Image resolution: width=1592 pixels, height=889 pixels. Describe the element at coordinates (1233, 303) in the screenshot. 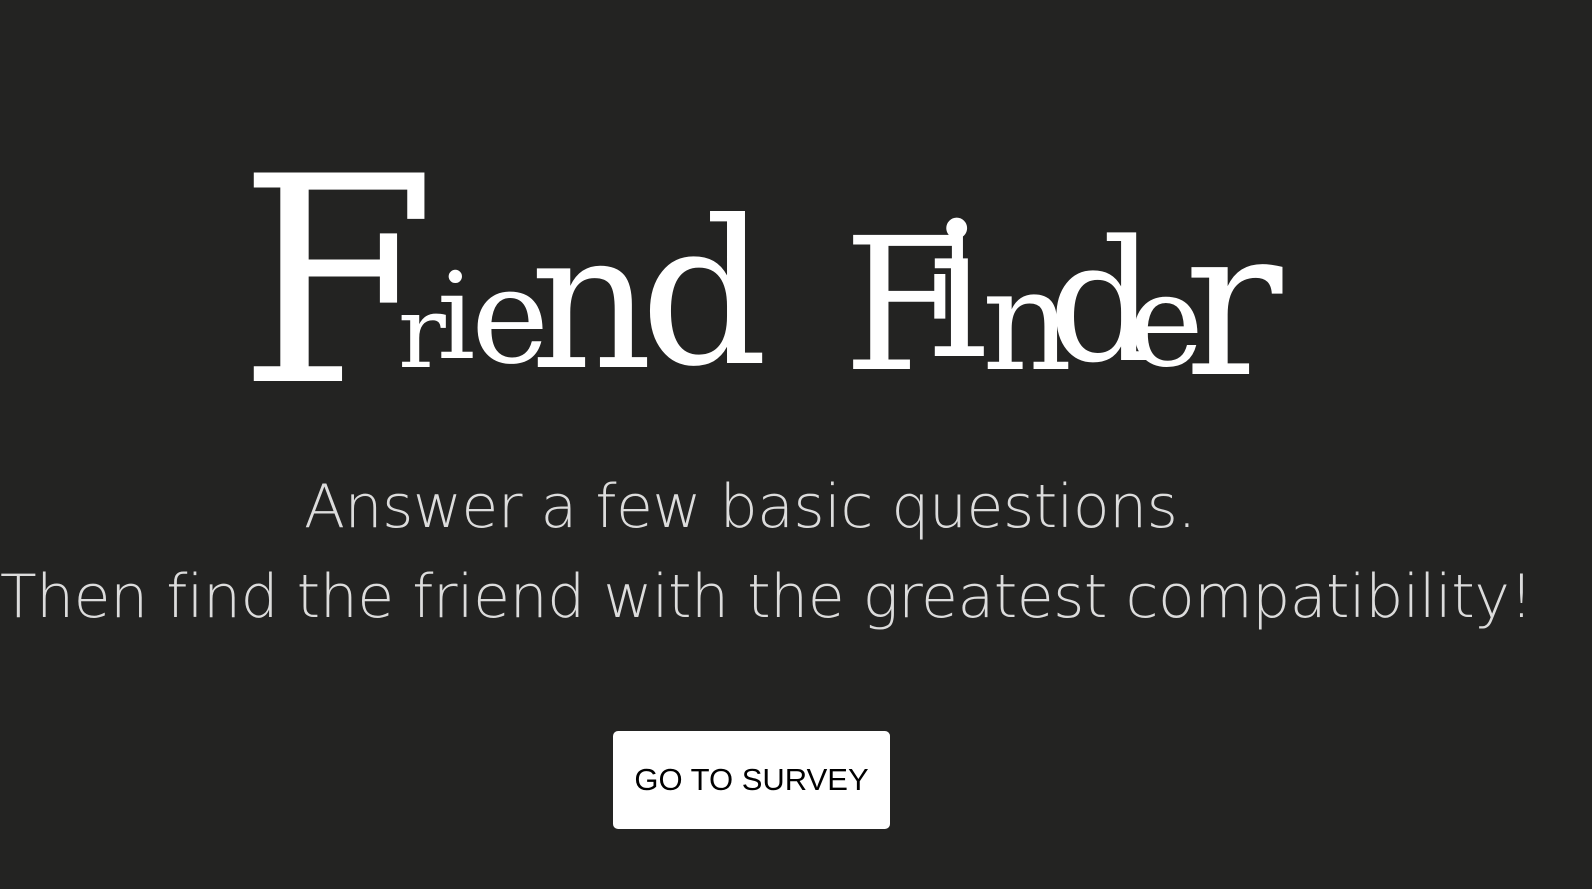

I see `title-letter: r` at that location.